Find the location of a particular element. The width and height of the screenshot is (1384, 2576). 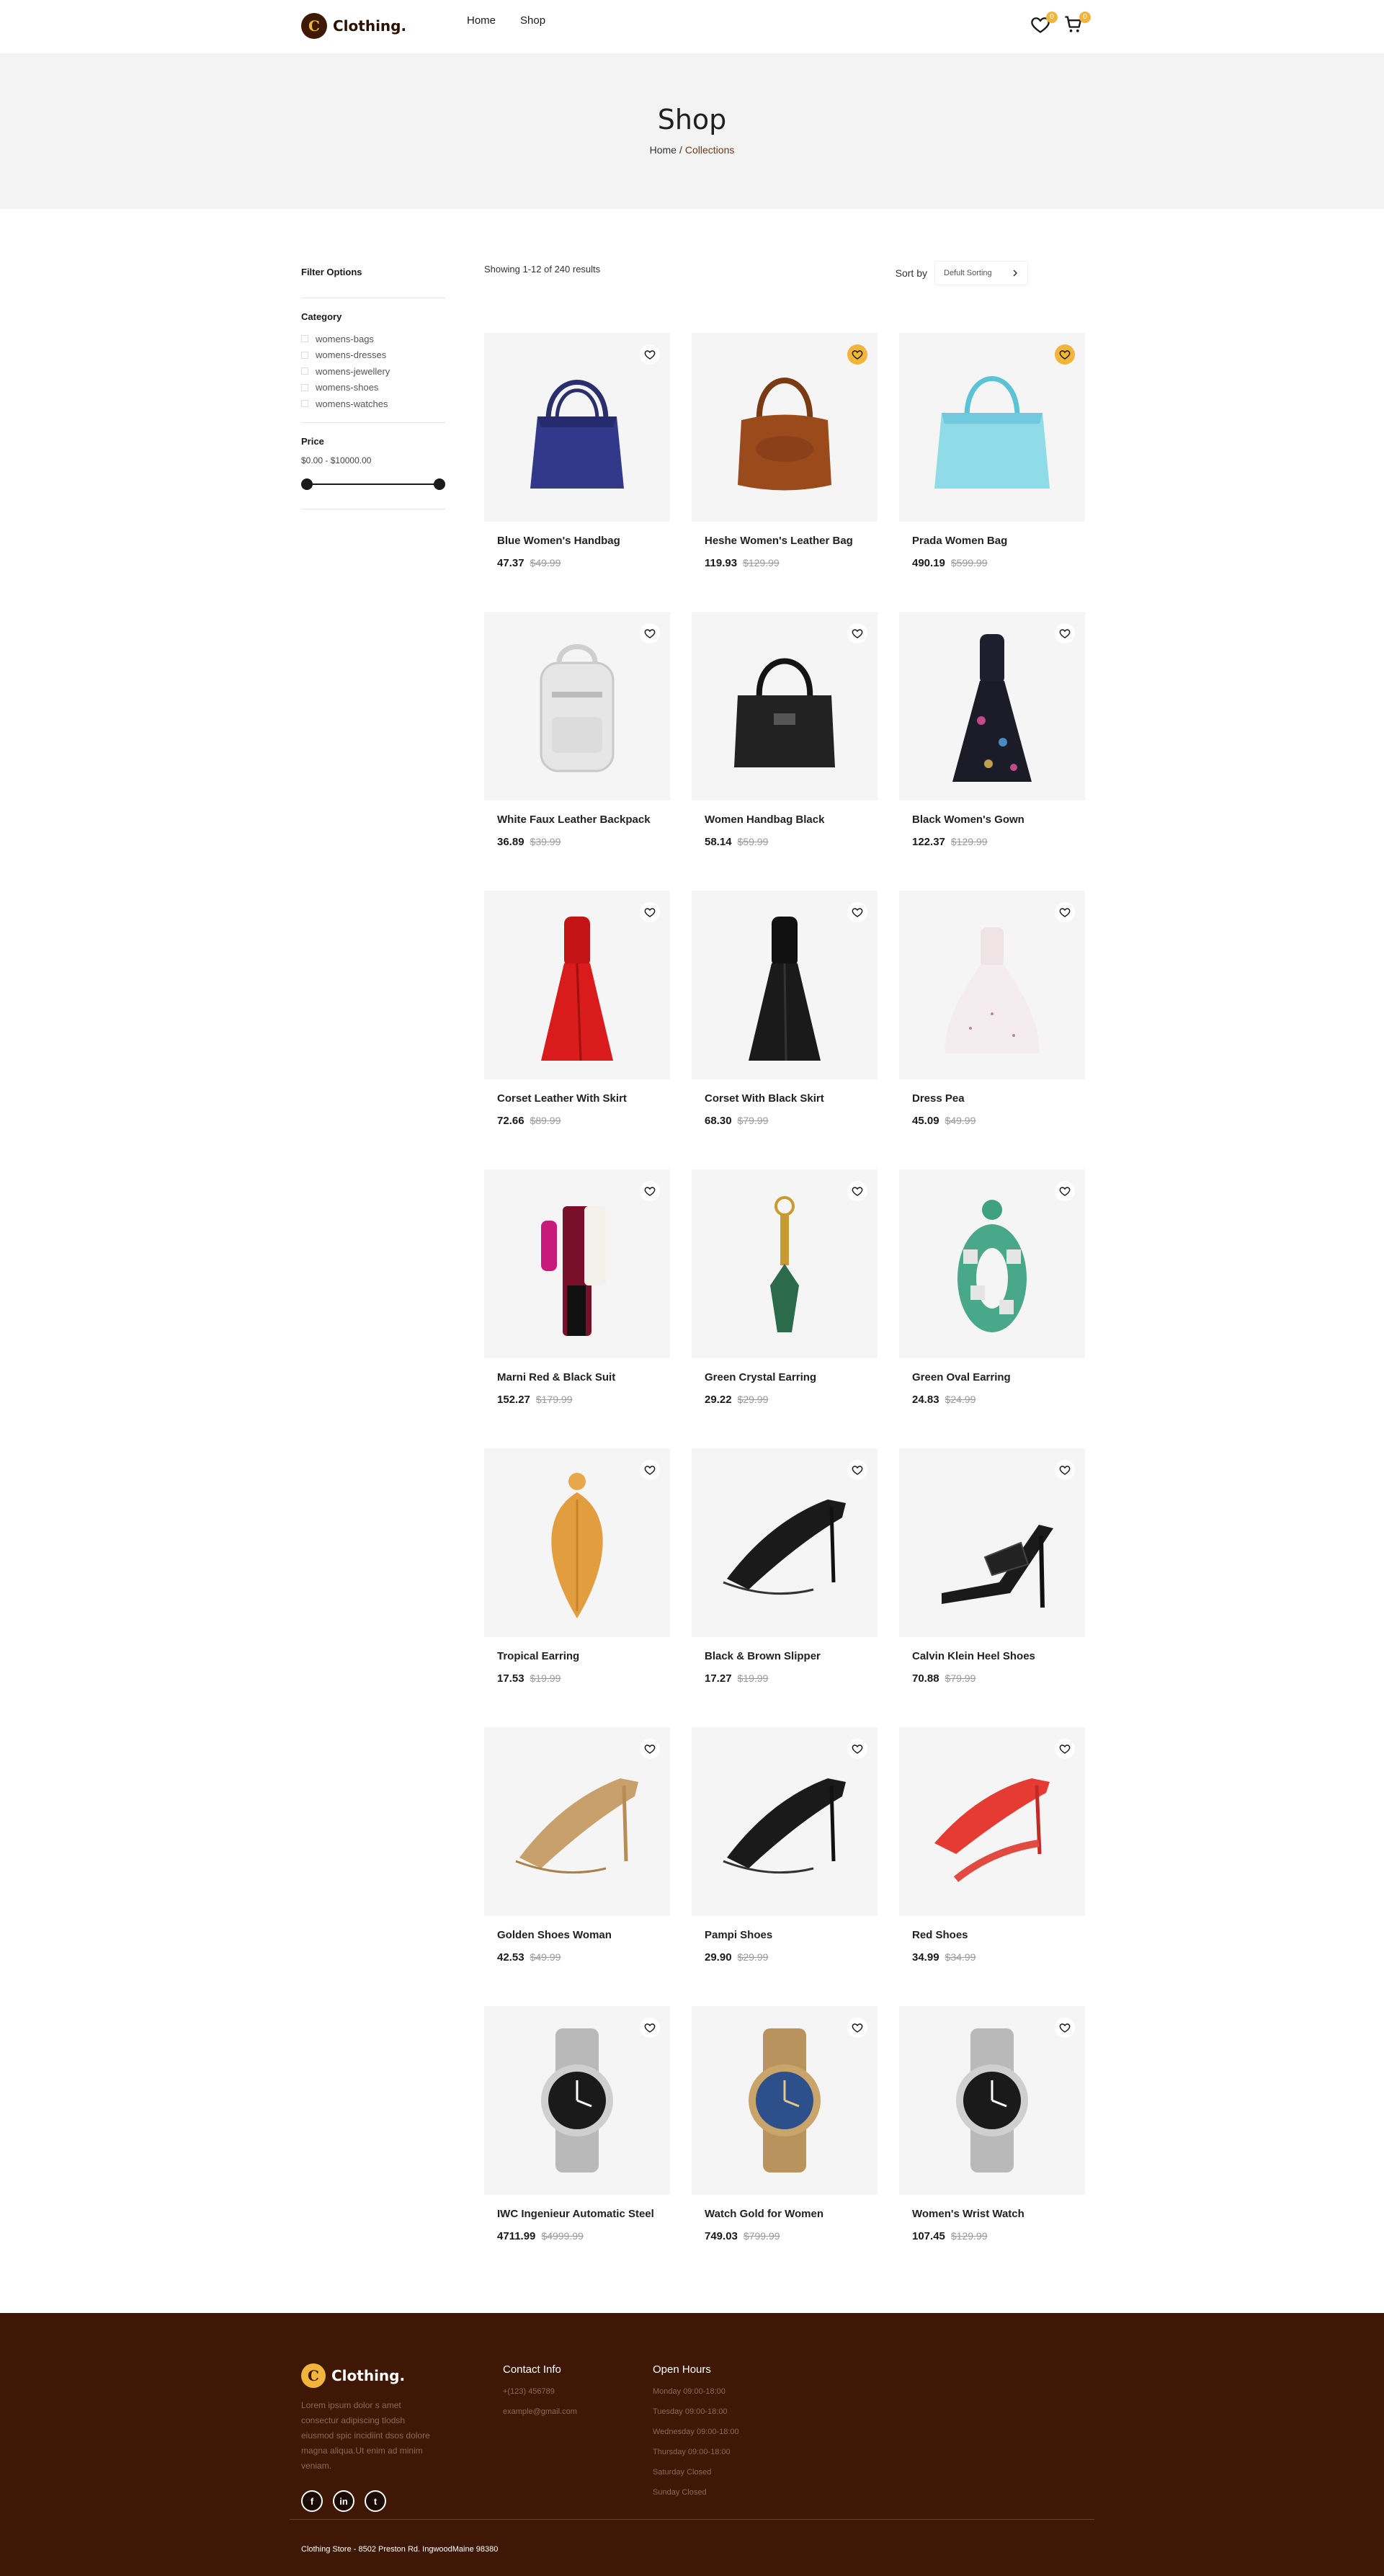

product-card: White Faux Leather Backpack 36.89 $39.99 is located at coordinates (577, 751).